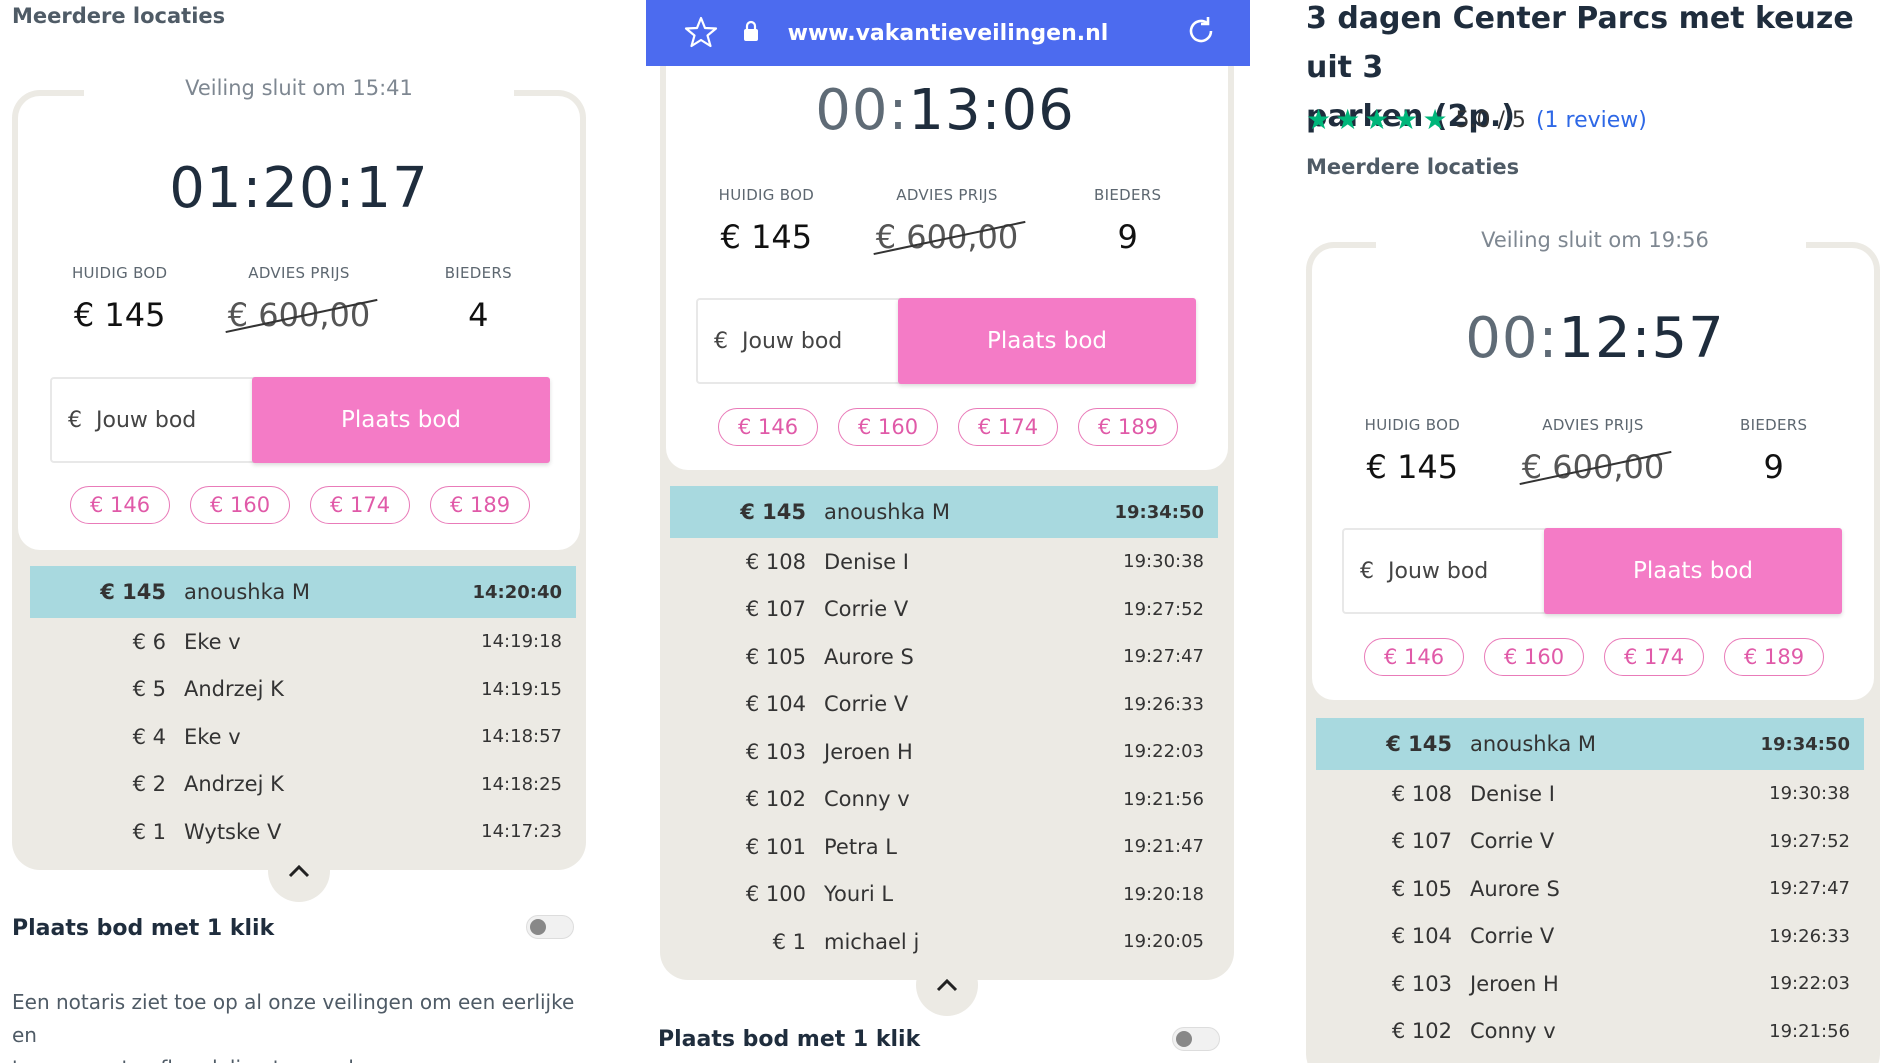  I want to click on current-bid-label: HUIDIG BOD, so click(1412, 425).